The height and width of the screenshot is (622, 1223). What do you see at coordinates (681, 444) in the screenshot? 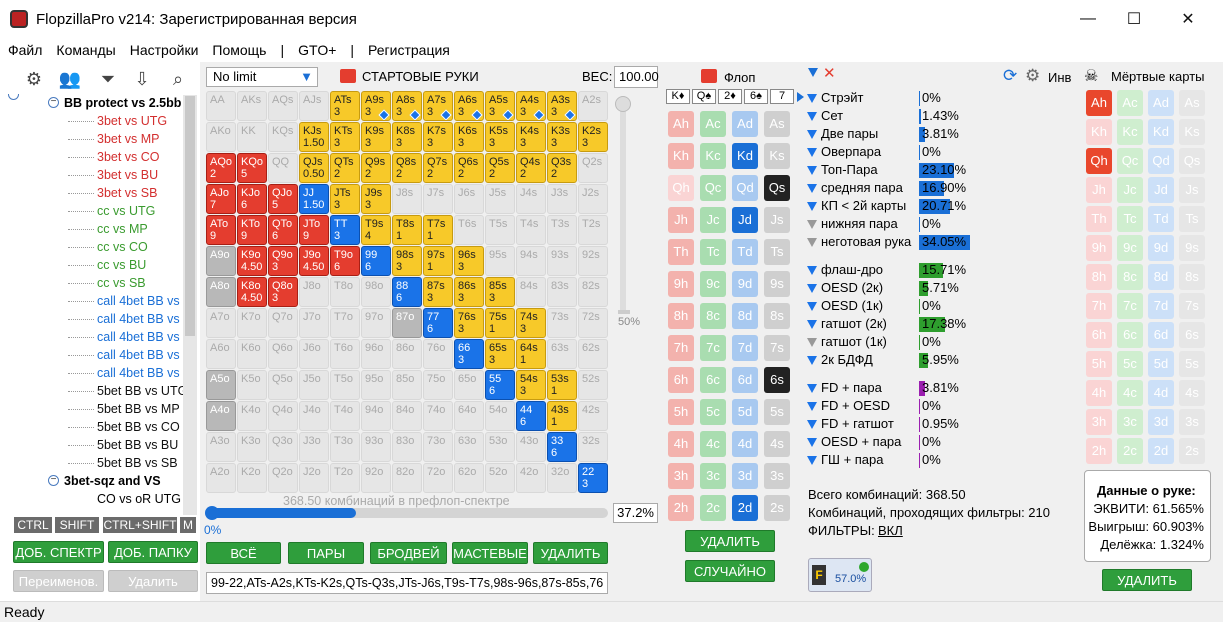
I see `flop-card-4h: 4h` at bounding box center [681, 444].